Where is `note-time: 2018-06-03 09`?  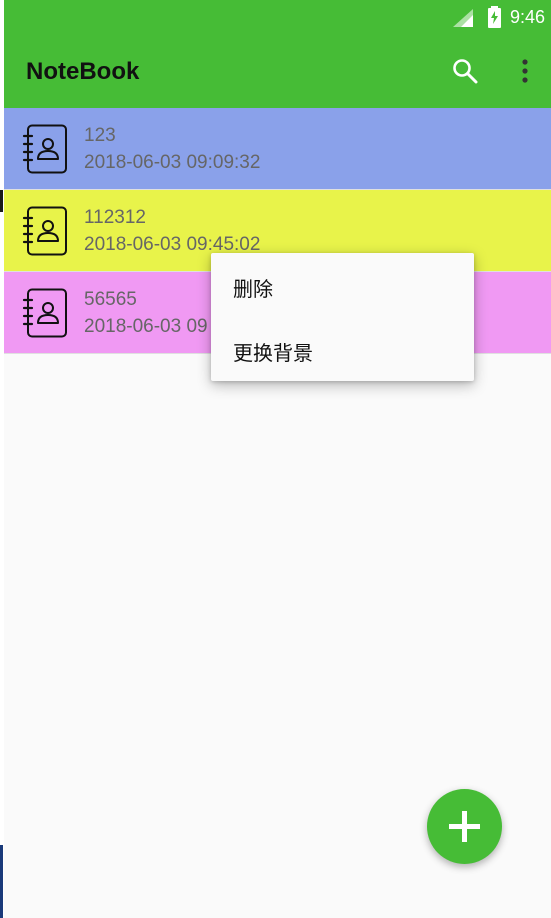
note-time: 2018-06-03 09 is located at coordinates (146, 326).